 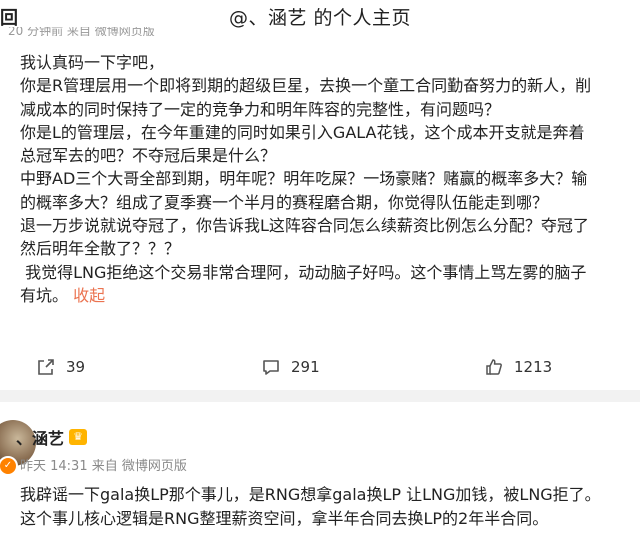 I want to click on like-button: 1213, so click(x=518, y=367).